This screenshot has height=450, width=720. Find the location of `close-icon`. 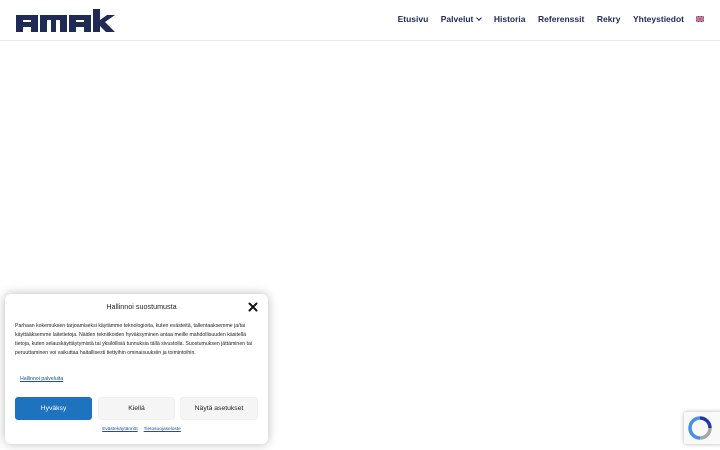

close-icon is located at coordinates (253, 307).